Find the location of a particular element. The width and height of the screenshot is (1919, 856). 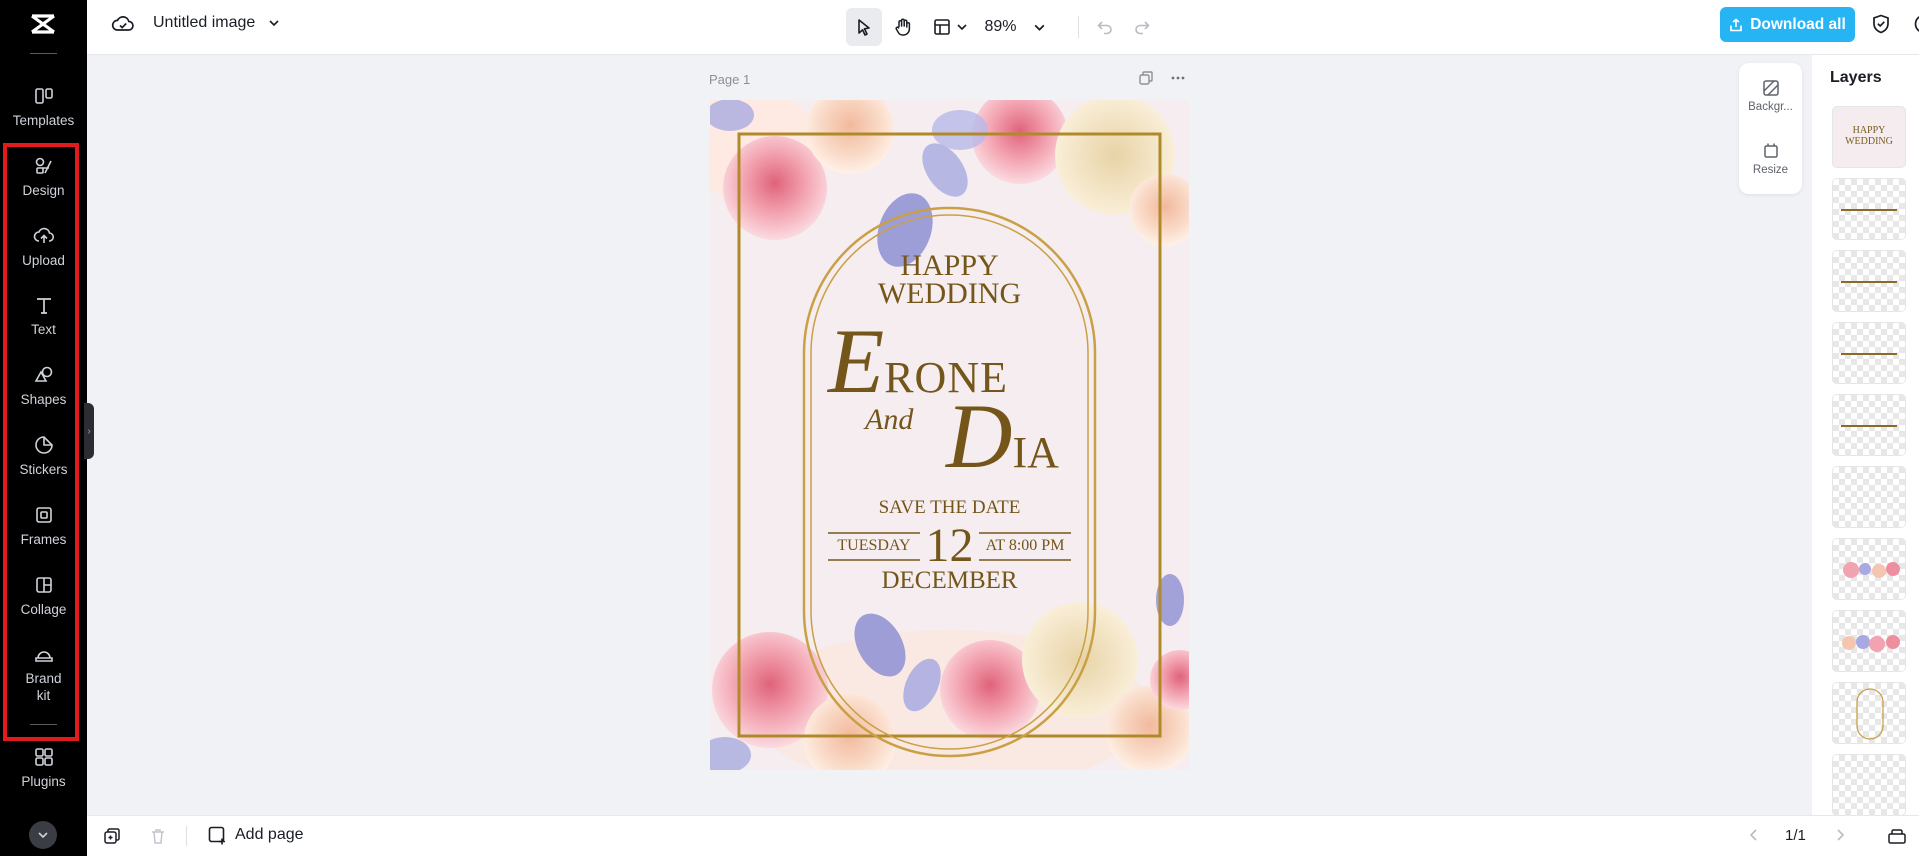

resize-icon is located at coordinates (1770, 150).